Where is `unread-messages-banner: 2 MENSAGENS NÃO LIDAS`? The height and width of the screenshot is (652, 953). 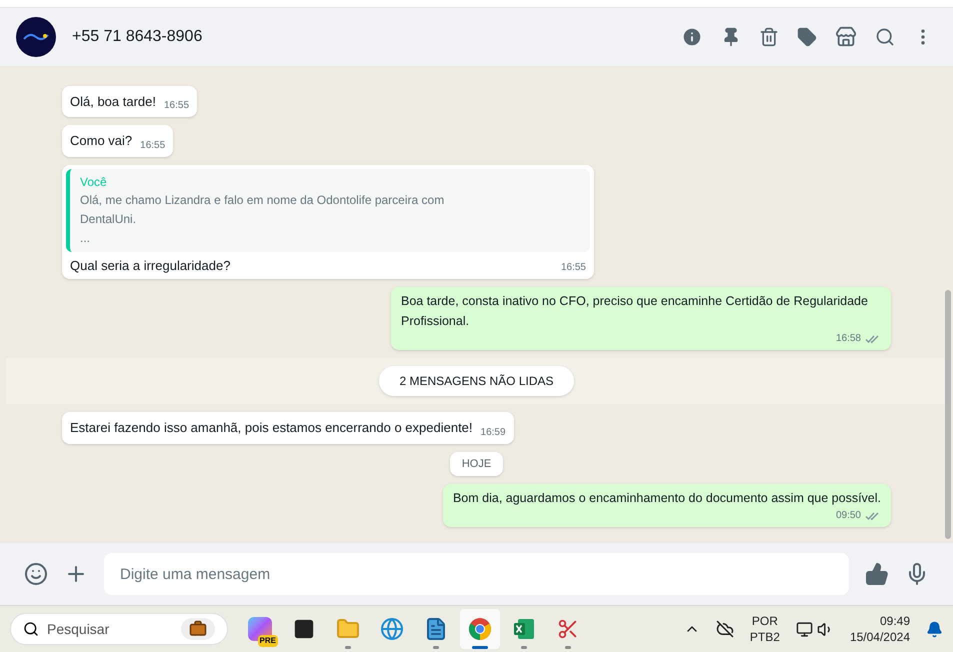
unread-messages-banner: 2 MENSAGENS NÃO LIDAS is located at coordinates (476, 381).